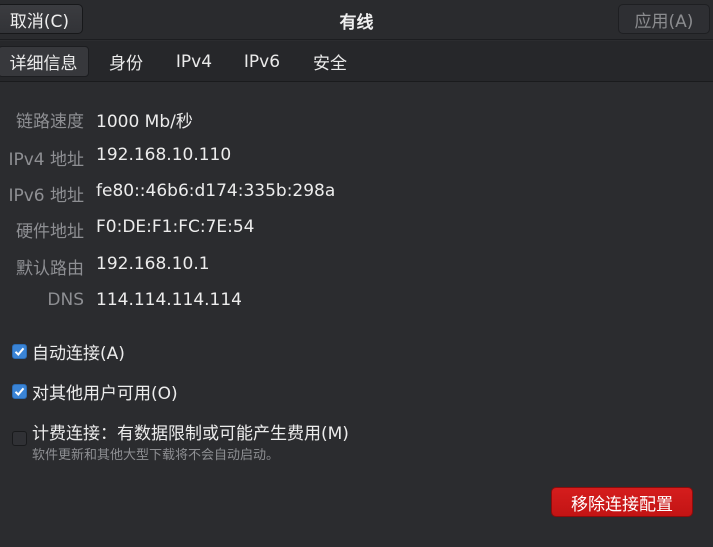 This screenshot has height=547, width=713. Describe the element at coordinates (65, 300) in the screenshot. I see `dns-label: DNS` at that location.